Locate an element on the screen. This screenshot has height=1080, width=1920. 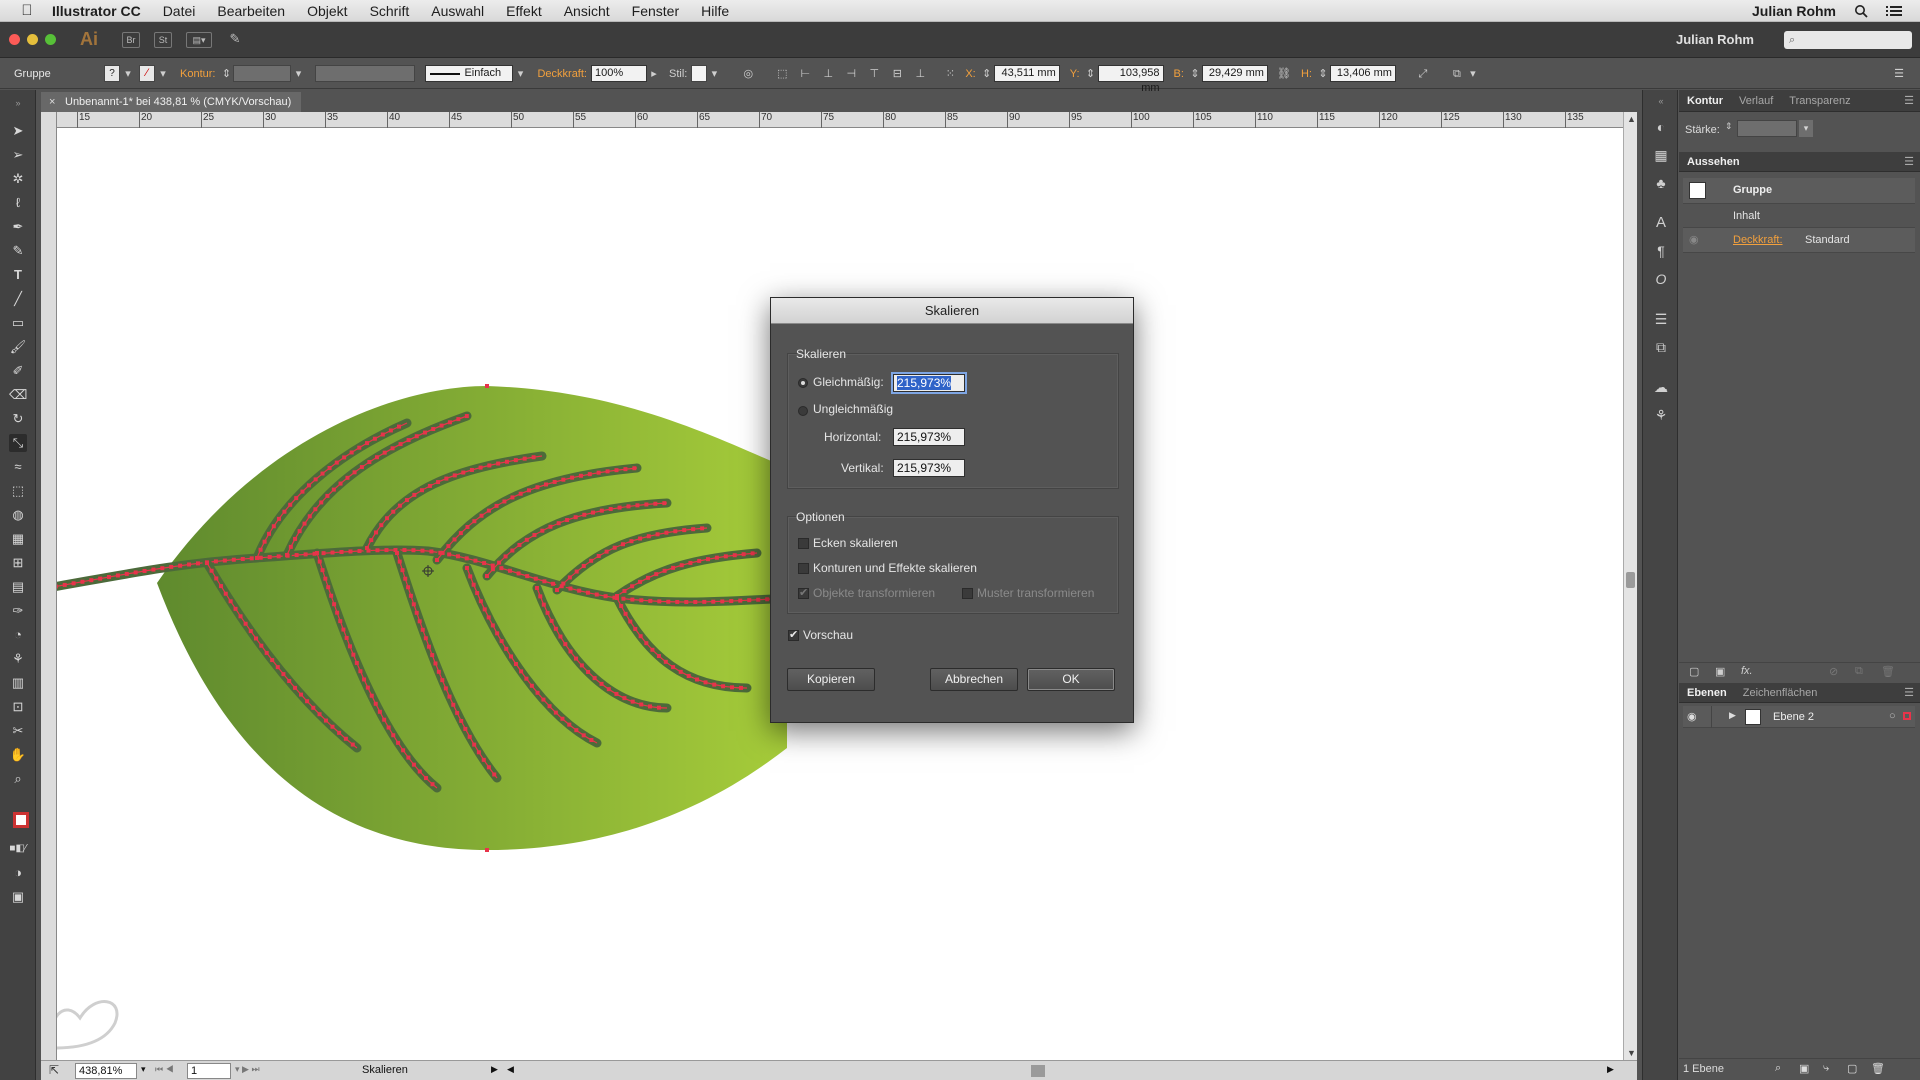
align-middle-icon: ⊟ is located at coordinates (897, 74).